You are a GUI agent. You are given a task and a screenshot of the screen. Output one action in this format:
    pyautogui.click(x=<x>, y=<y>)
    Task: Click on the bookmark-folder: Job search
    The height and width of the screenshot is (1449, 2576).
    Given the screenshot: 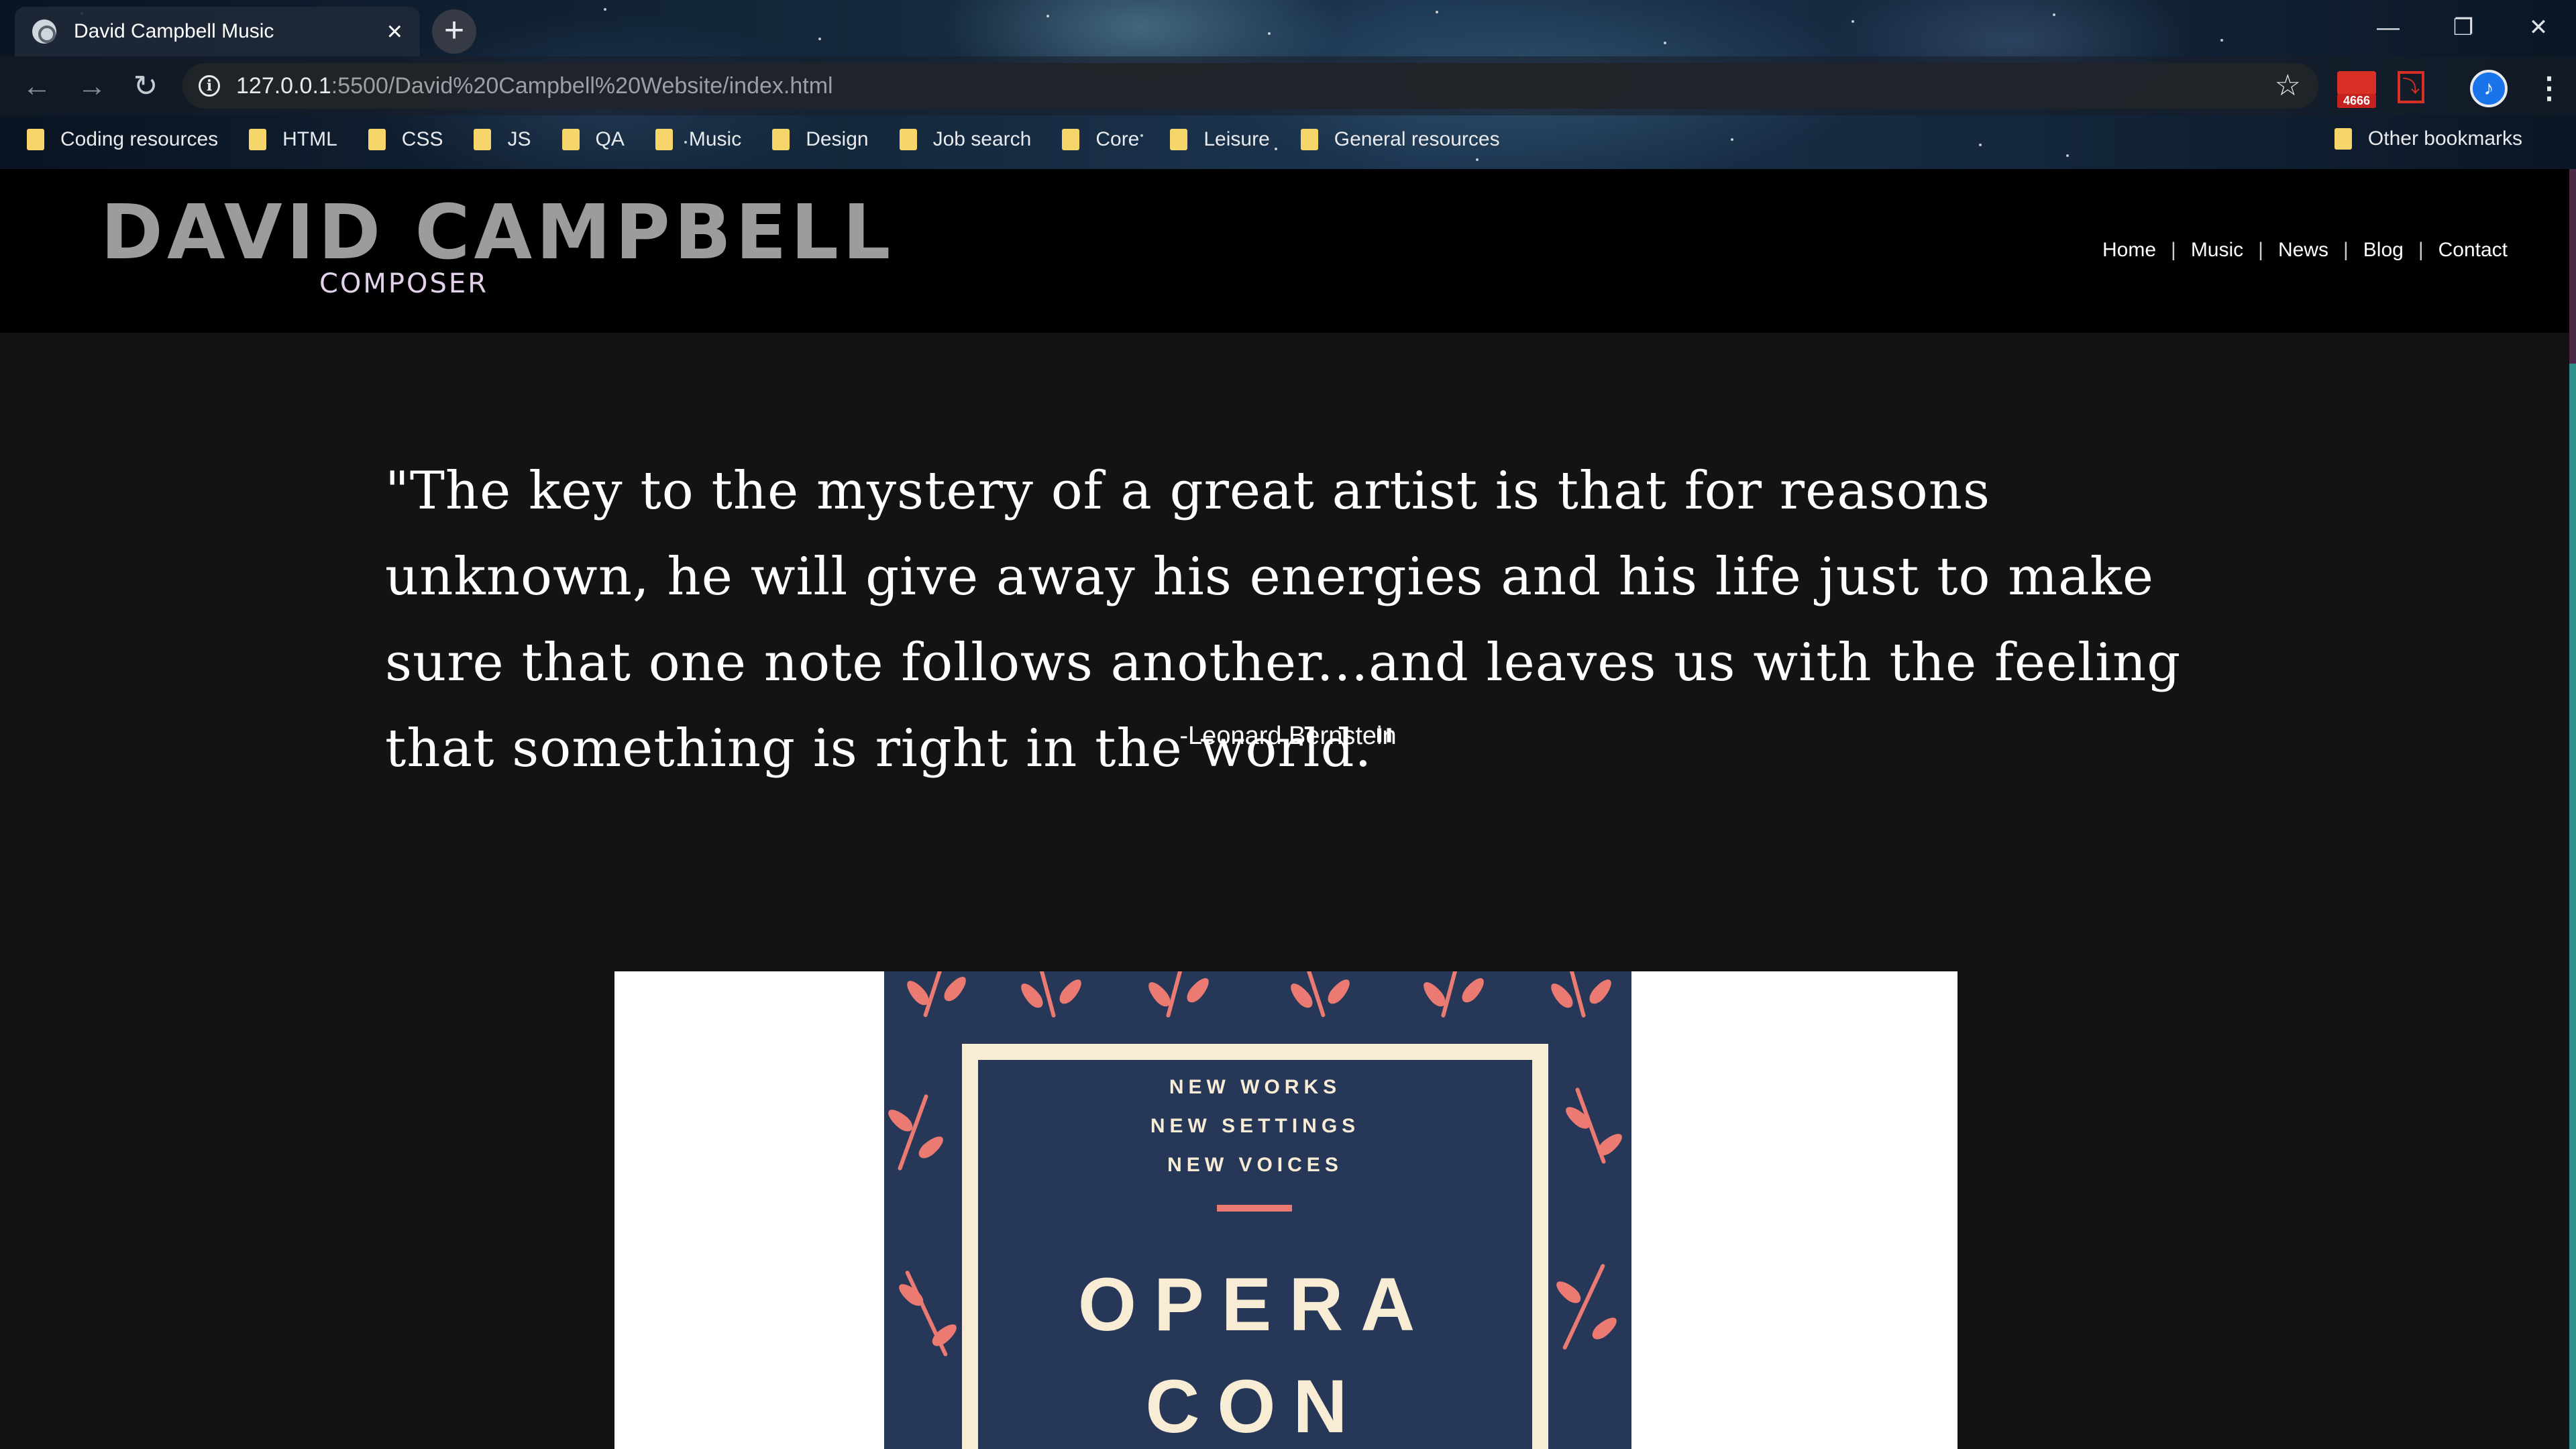 What is the action you would take?
    pyautogui.click(x=965, y=139)
    